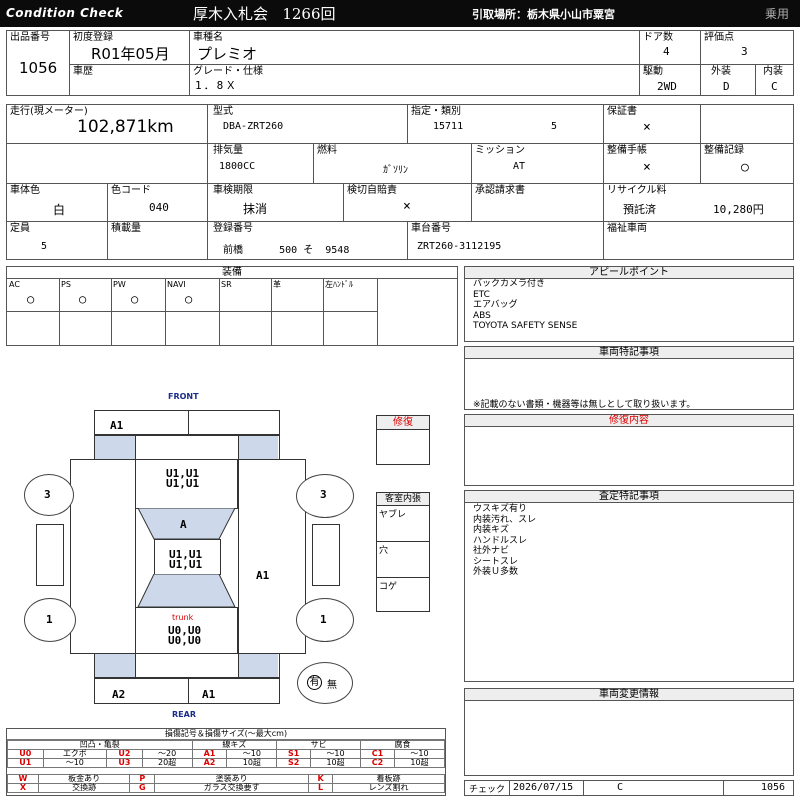  What do you see at coordinates (232, 273) in the screenshot?
I see `equipment-title: 装備` at bounding box center [232, 273].